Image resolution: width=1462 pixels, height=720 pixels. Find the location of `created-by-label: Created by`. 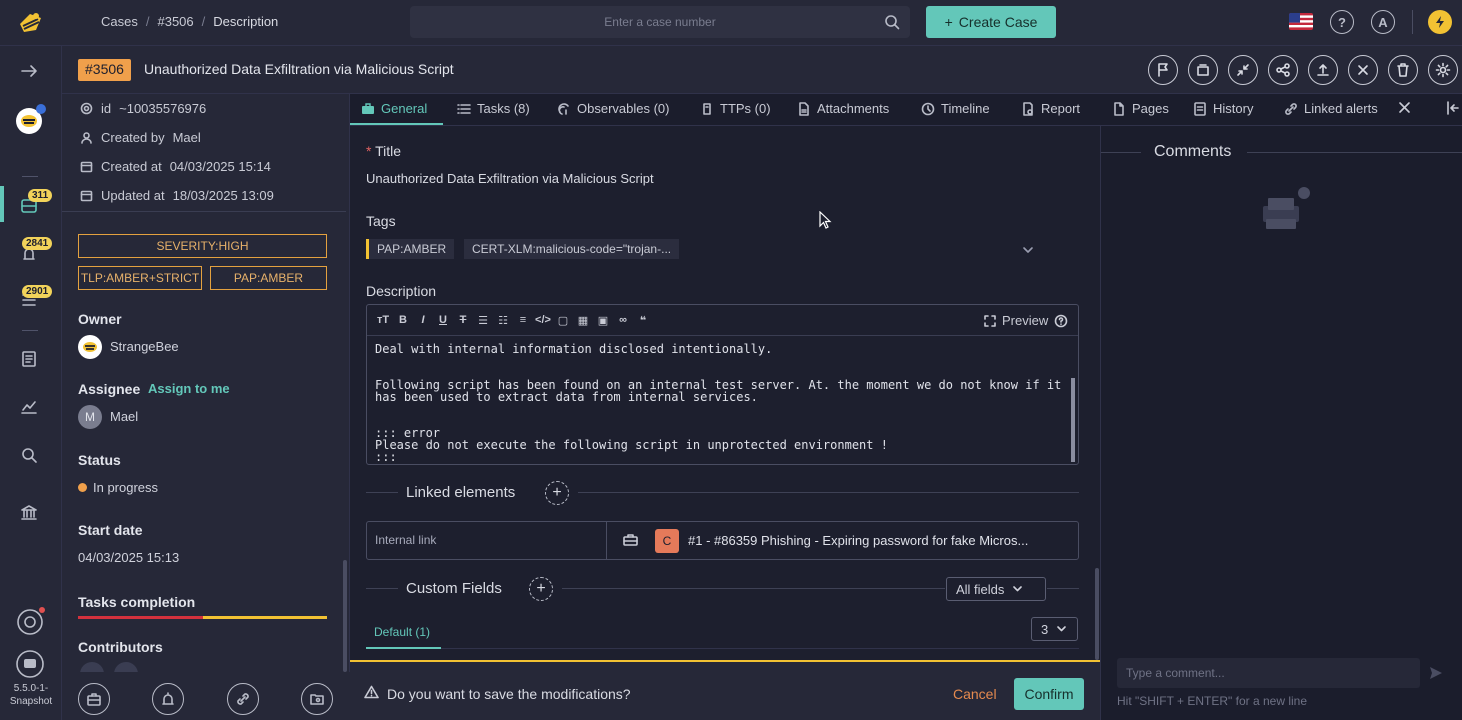

created-by-label: Created by is located at coordinates (133, 137).